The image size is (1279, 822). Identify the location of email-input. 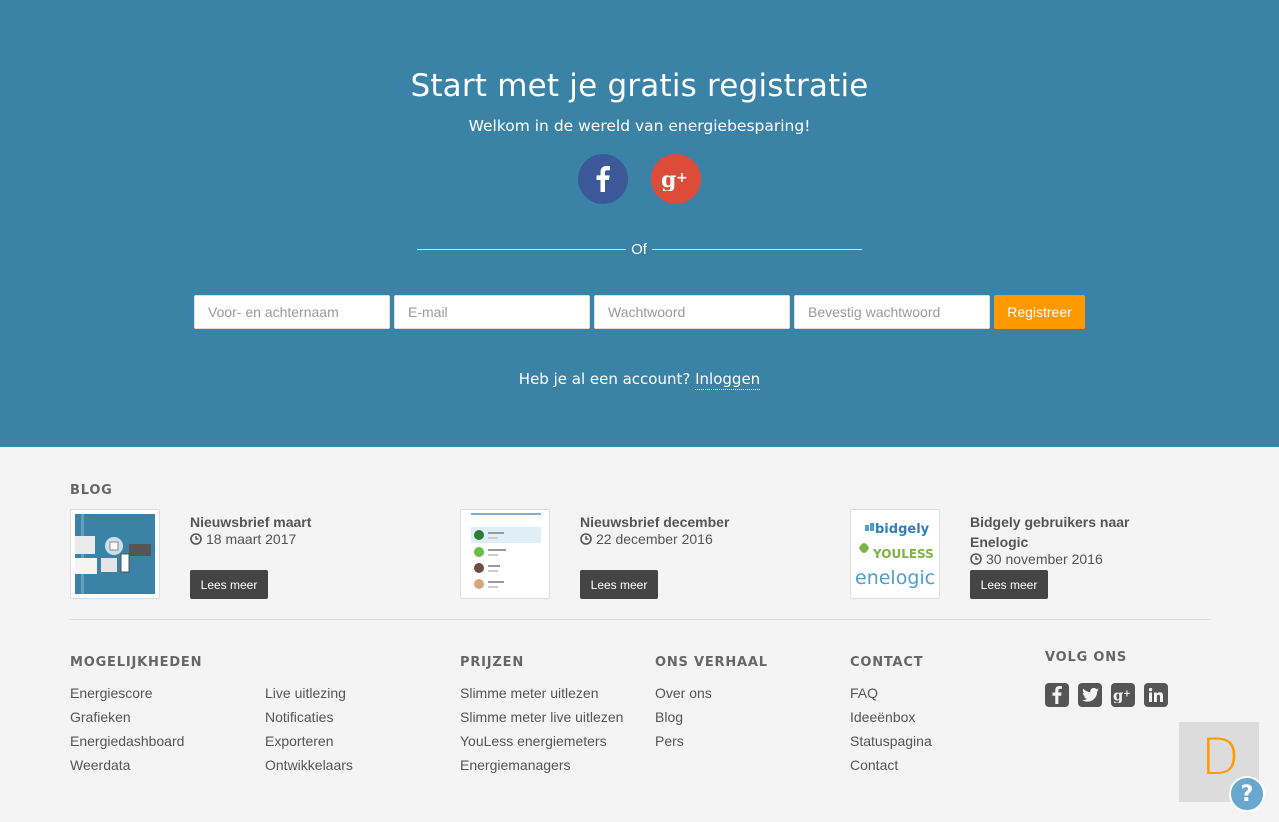
(492, 312).